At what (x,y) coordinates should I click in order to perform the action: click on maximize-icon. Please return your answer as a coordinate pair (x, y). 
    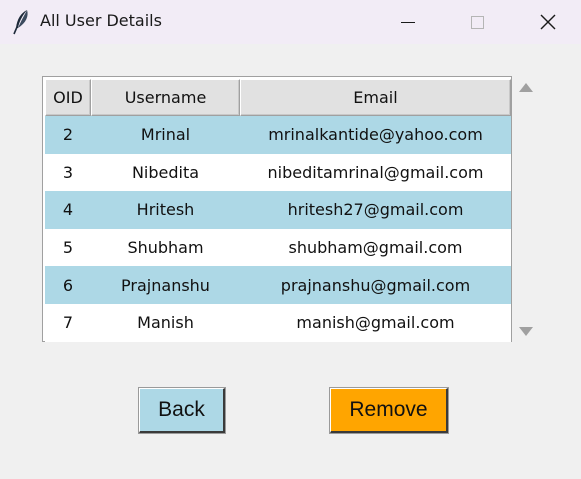
    Looking at the image, I should click on (477, 22).